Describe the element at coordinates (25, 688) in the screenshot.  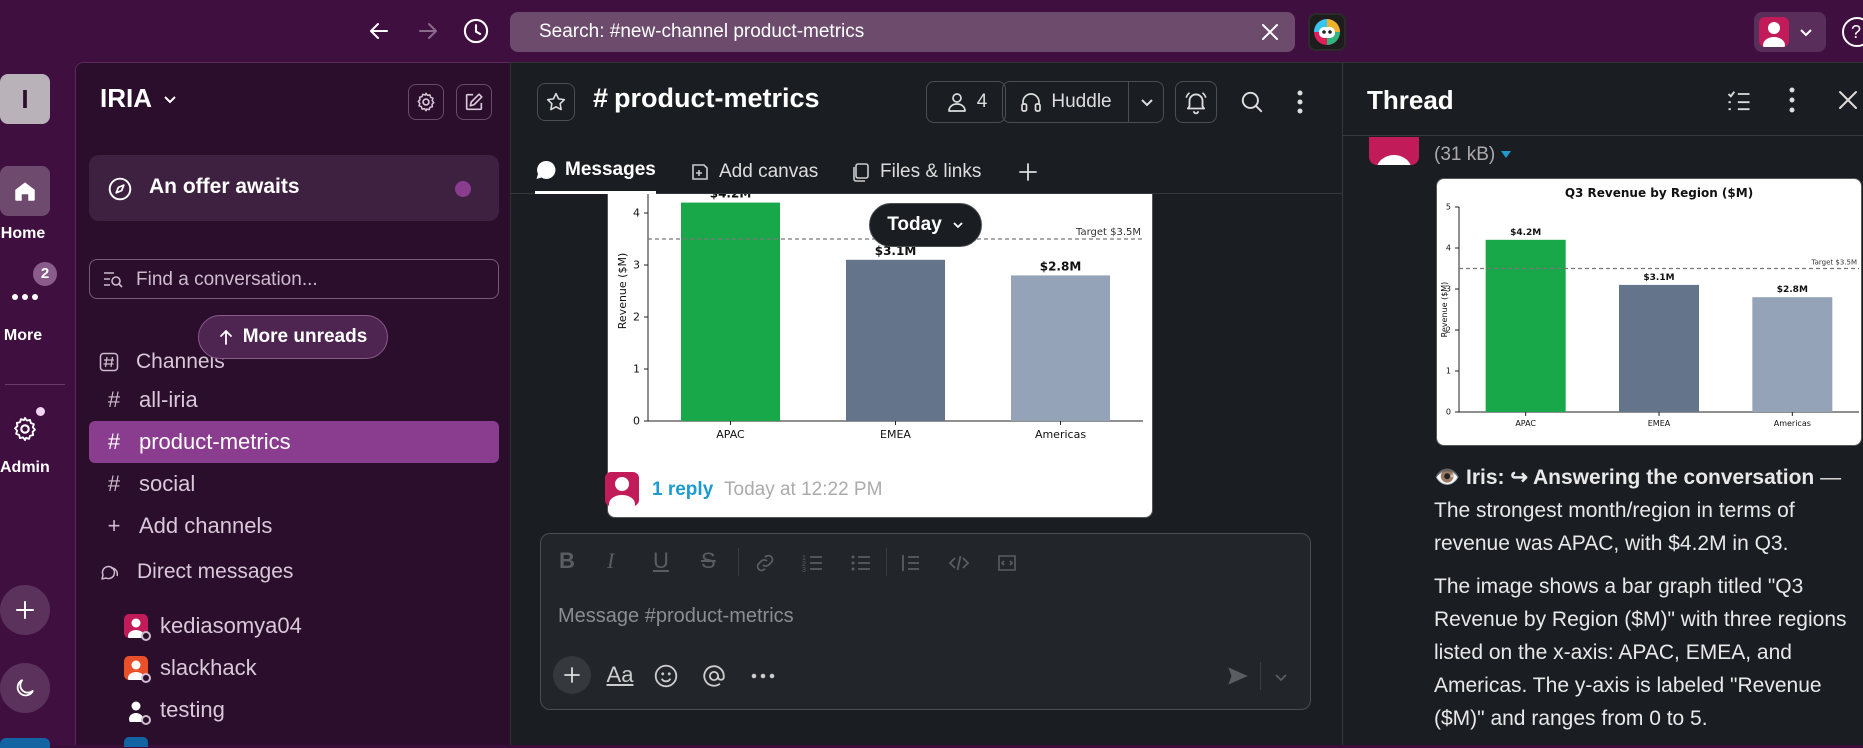
I see `theme-toggle-button` at that location.